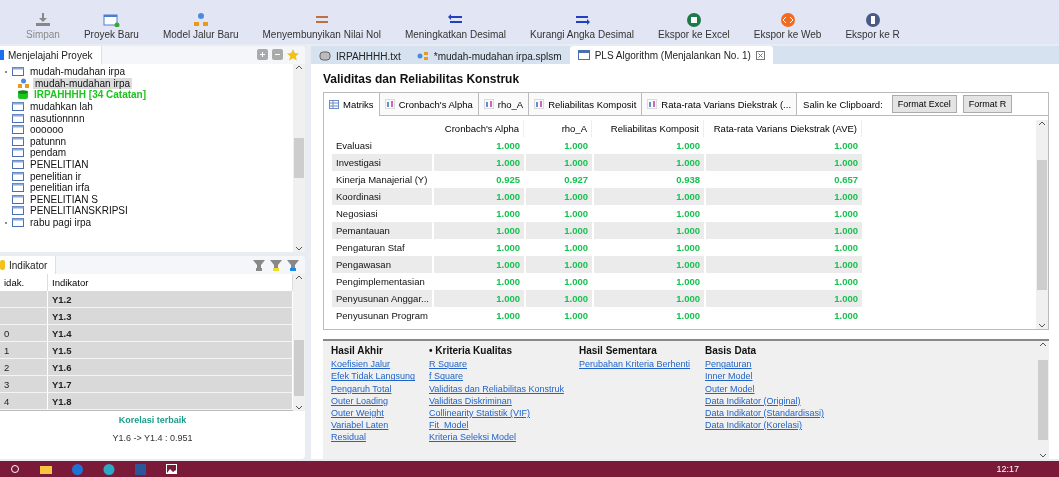 This screenshot has height=477, width=1059. I want to click on report-link: f Square, so click(504, 376).